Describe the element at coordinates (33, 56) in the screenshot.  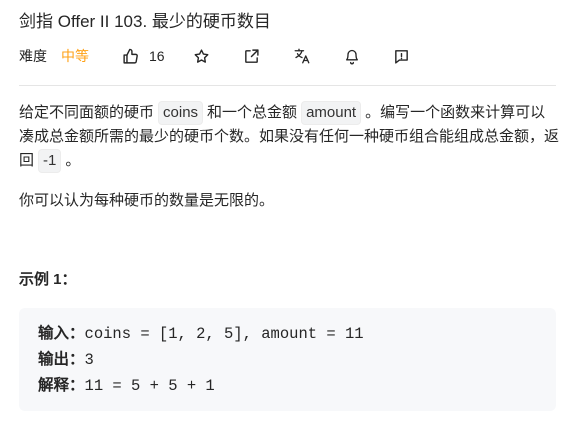
I see `difficulty-label: 难度` at that location.